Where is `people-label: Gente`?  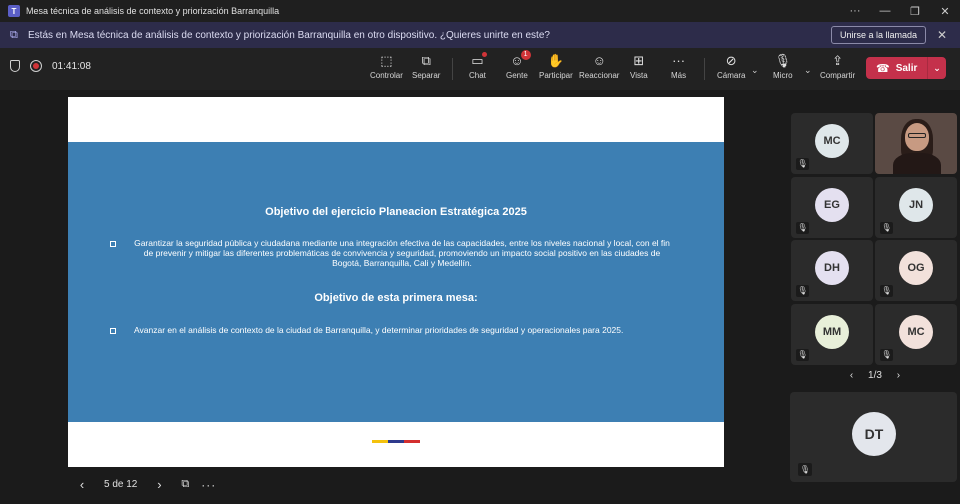 people-label: Gente is located at coordinates (517, 75).